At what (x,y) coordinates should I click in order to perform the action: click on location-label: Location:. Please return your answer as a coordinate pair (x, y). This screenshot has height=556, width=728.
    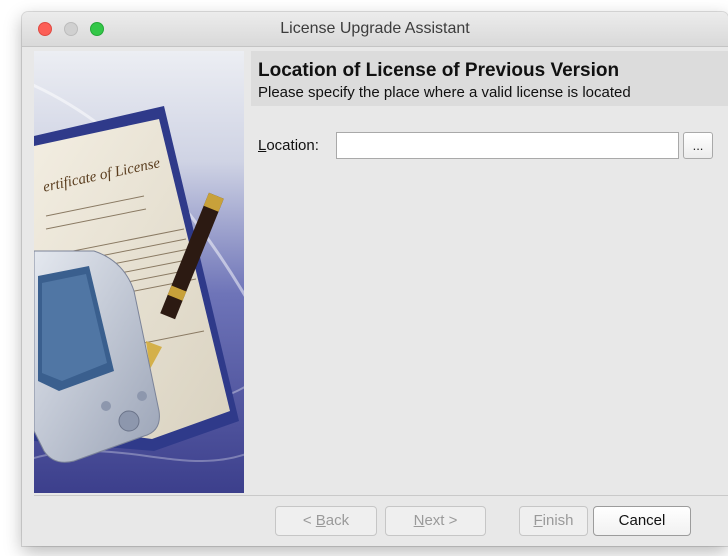
    Looking at the image, I should click on (288, 145).